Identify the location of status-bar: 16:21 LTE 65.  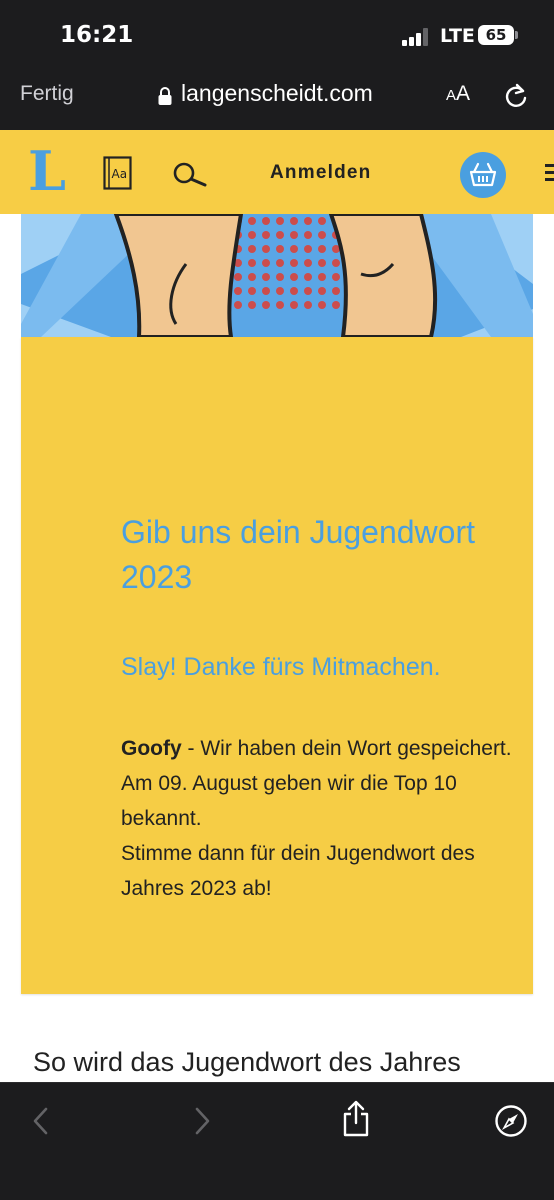
(277, 34).